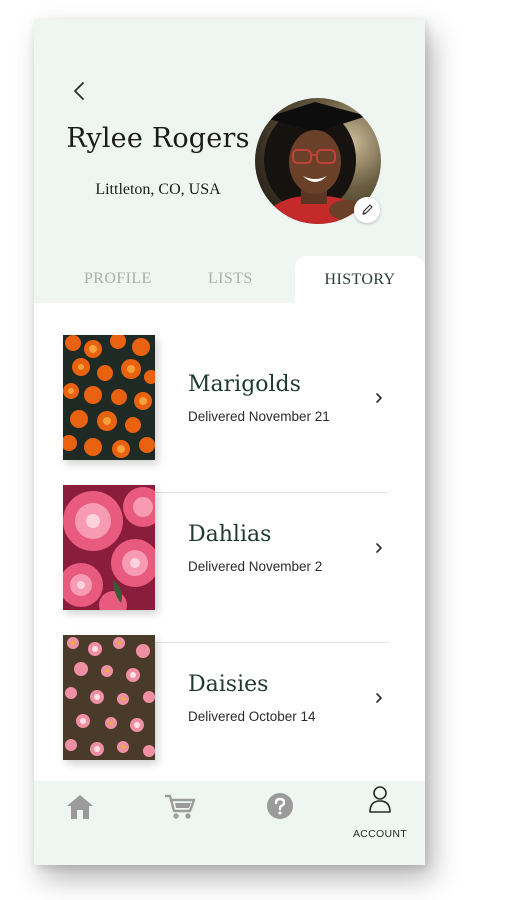 The height and width of the screenshot is (900, 529). Describe the element at coordinates (230, 279) in the screenshot. I see `tab-lists: LISTS` at that location.